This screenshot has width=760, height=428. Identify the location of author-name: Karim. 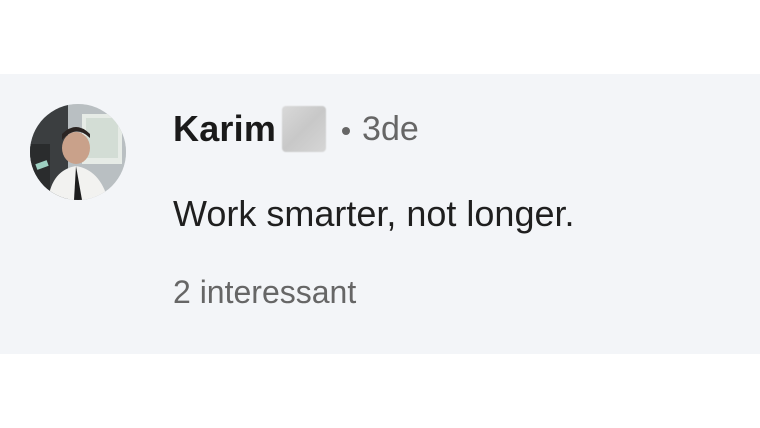
(224, 129).